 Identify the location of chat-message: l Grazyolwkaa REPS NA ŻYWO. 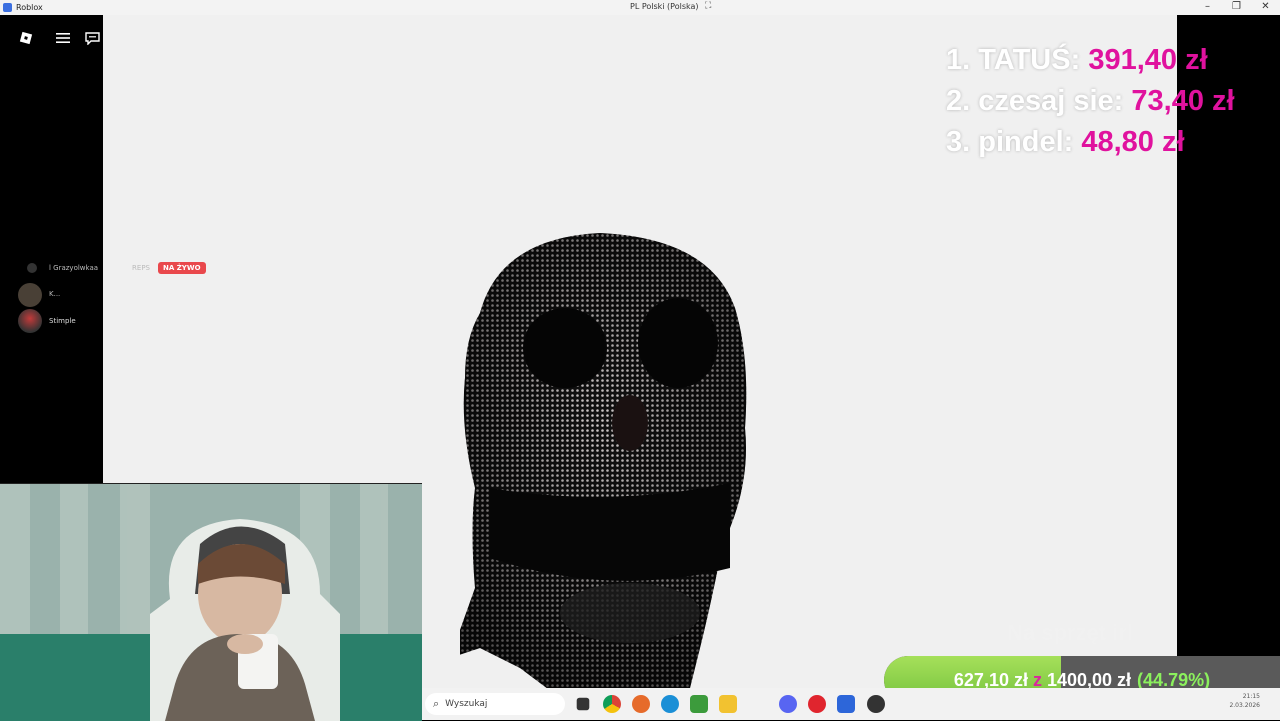
(116, 268).